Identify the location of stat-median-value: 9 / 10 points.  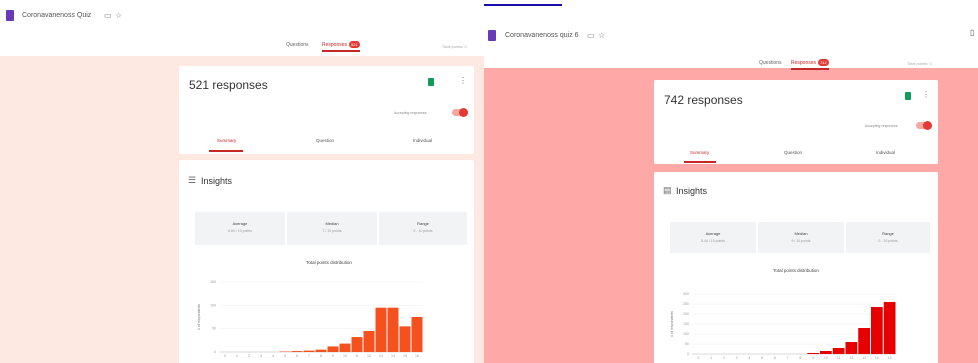
(801, 241).